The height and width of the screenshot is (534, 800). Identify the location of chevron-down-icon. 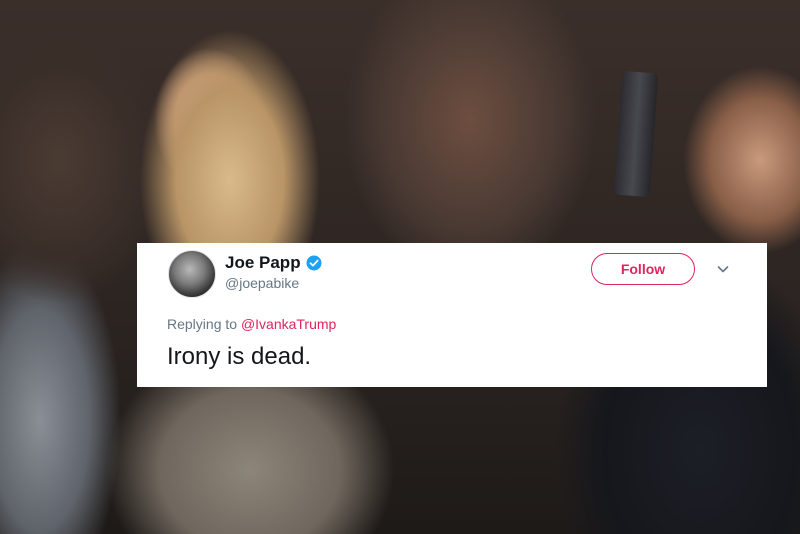
(723, 269).